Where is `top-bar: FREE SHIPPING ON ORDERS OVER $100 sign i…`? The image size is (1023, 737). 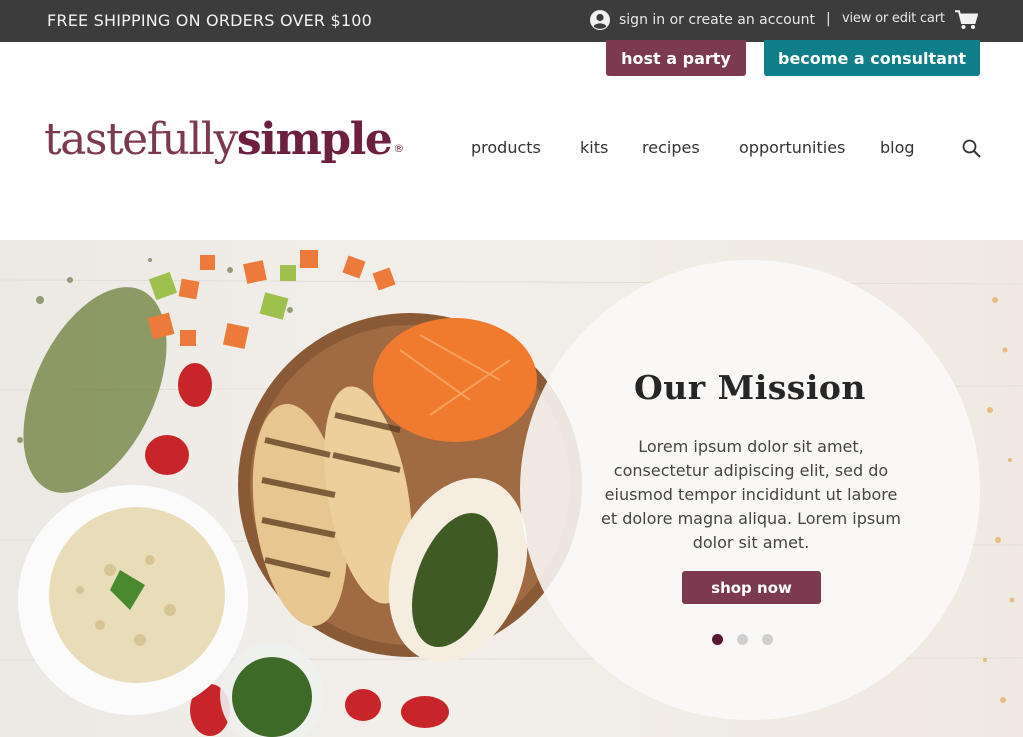
top-bar: FREE SHIPPING ON ORDERS OVER $100 sign i… is located at coordinates (511, 21).